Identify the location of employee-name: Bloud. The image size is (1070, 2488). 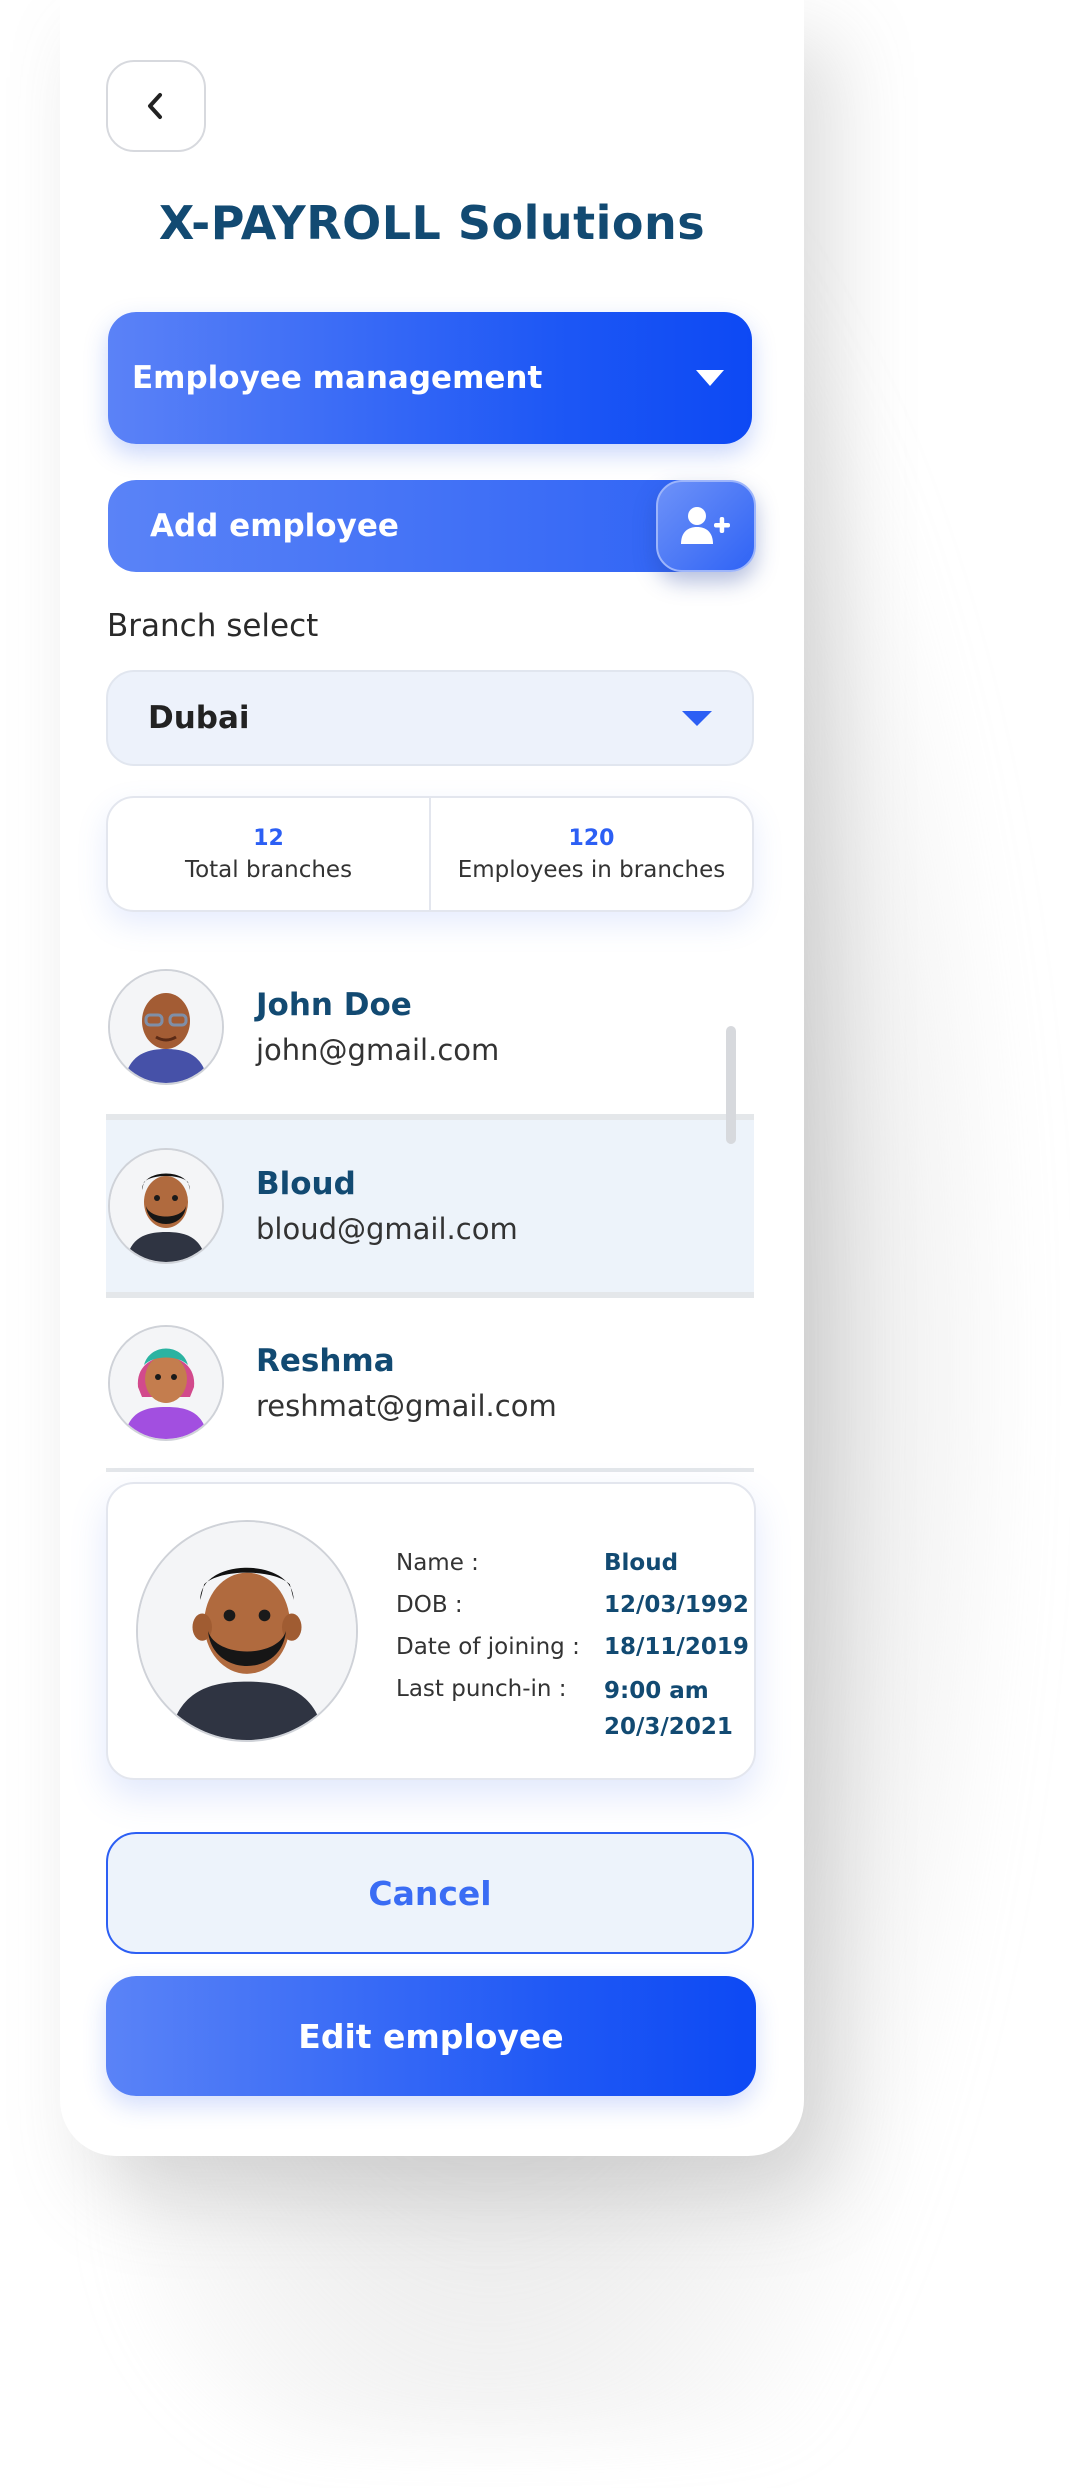
(306, 1184).